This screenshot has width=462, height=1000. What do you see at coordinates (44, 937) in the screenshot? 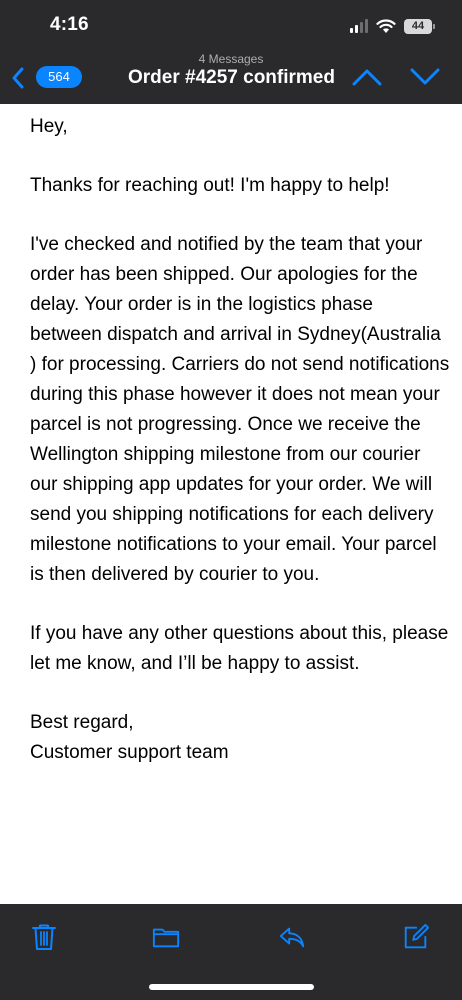
I see `trash-icon` at bounding box center [44, 937].